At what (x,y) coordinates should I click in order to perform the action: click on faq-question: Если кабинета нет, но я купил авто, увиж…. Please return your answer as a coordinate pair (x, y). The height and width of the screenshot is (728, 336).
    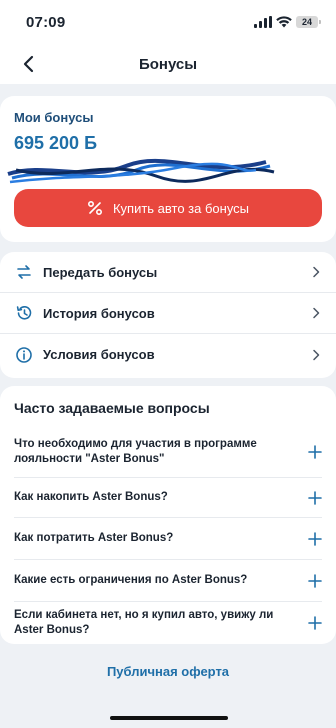
    Looking at the image, I should click on (144, 622).